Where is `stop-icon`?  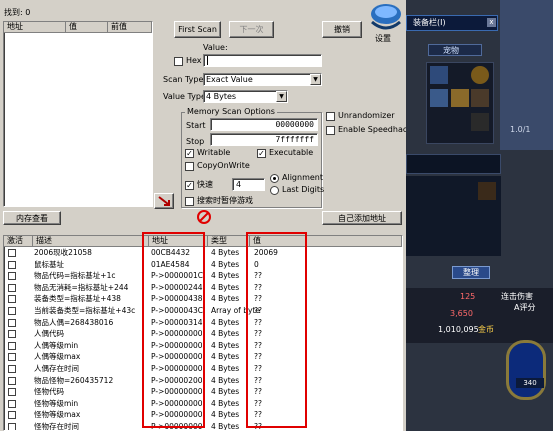 stop-icon is located at coordinates (204, 217).